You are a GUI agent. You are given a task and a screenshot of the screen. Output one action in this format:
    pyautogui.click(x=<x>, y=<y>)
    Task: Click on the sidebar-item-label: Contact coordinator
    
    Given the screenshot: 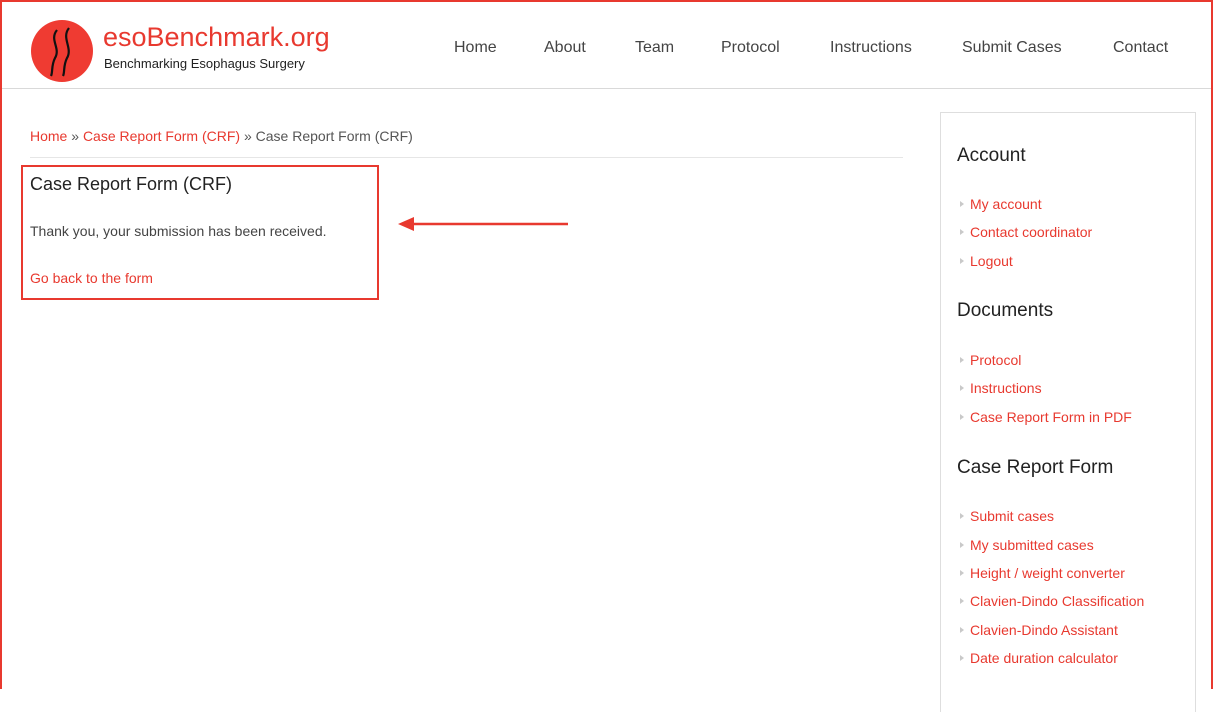 What is the action you would take?
    pyautogui.click(x=1031, y=232)
    